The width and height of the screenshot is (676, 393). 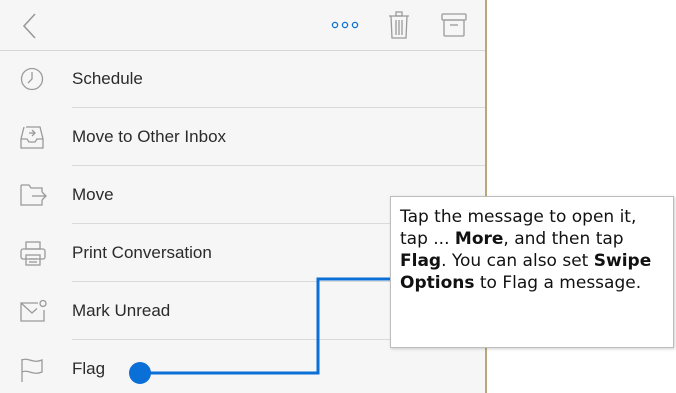 What do you see at coordinates (30, 26) in the screenshot?
I see `chevron-left-icon` at bounding box center [30, 26].